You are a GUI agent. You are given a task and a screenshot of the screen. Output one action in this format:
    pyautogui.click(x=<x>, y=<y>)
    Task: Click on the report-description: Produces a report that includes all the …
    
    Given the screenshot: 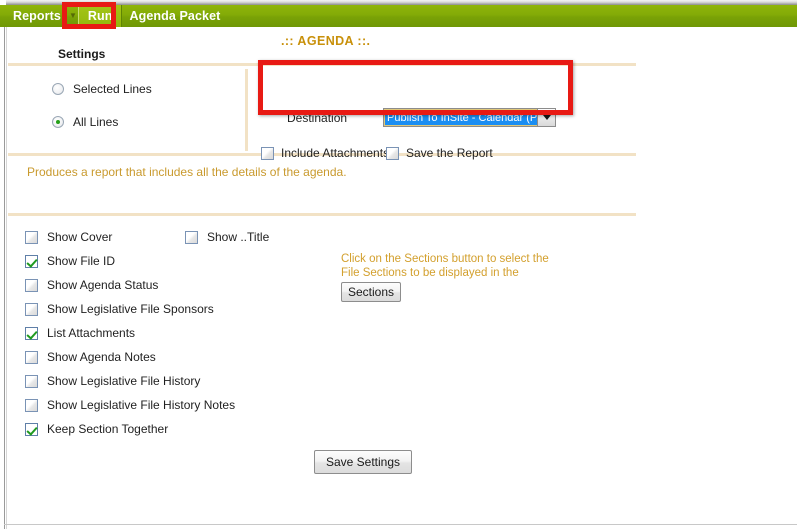 What is the action you would take?
    pyautogui.click(x=187, y=172)
    